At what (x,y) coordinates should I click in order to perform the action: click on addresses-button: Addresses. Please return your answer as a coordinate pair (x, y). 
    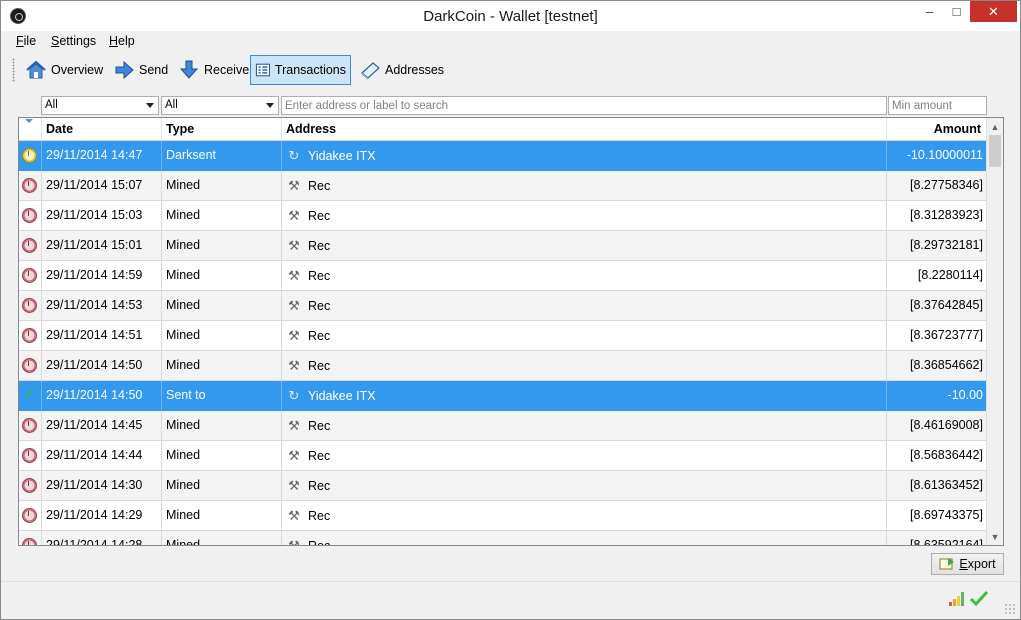
    Looking at the image, I should click on (401, 70).